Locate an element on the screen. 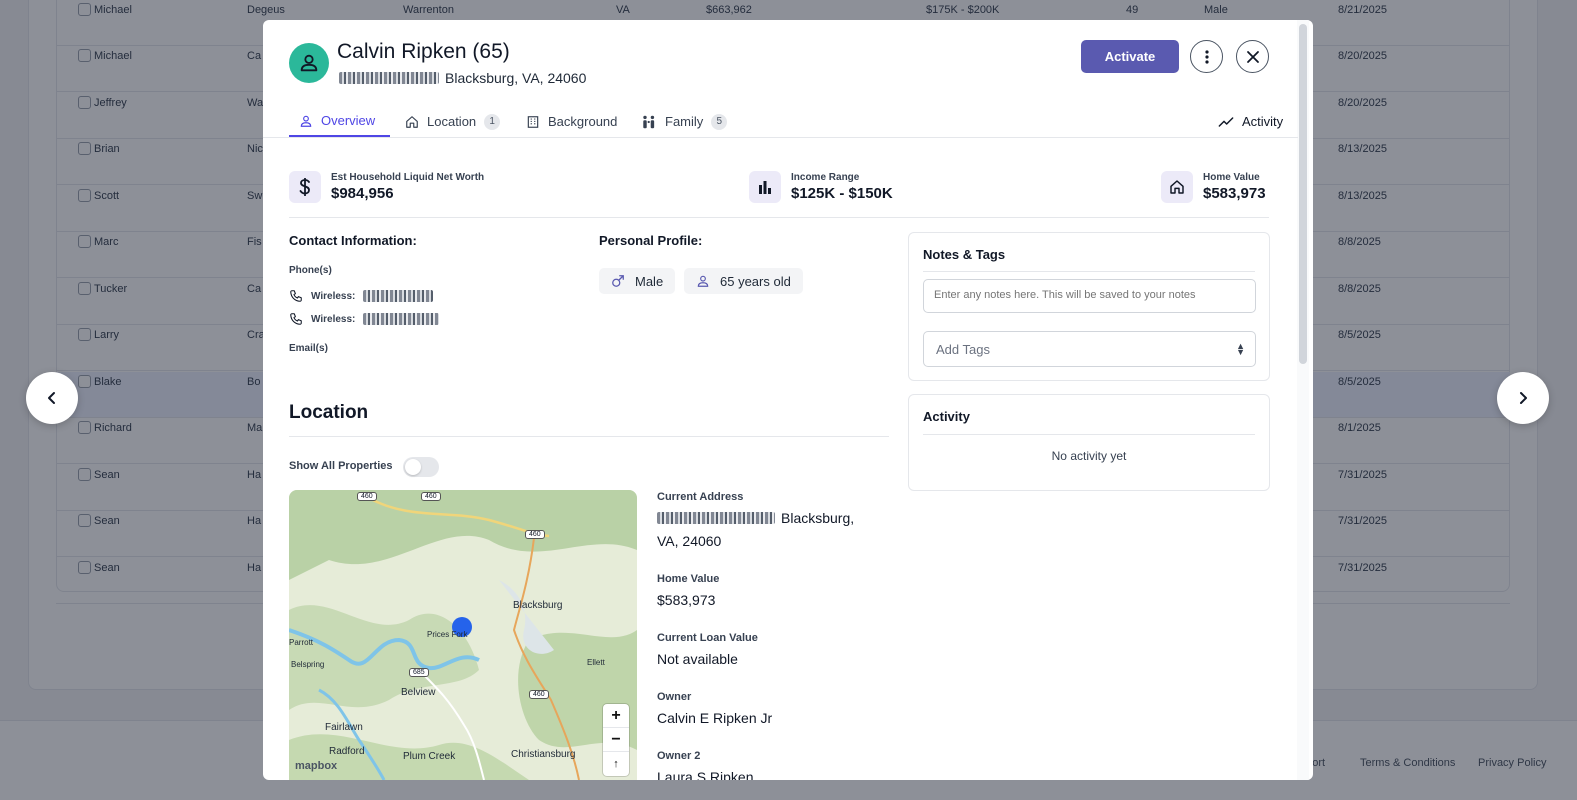  home-value-label: Home Value is located at coordinates (688, 579).